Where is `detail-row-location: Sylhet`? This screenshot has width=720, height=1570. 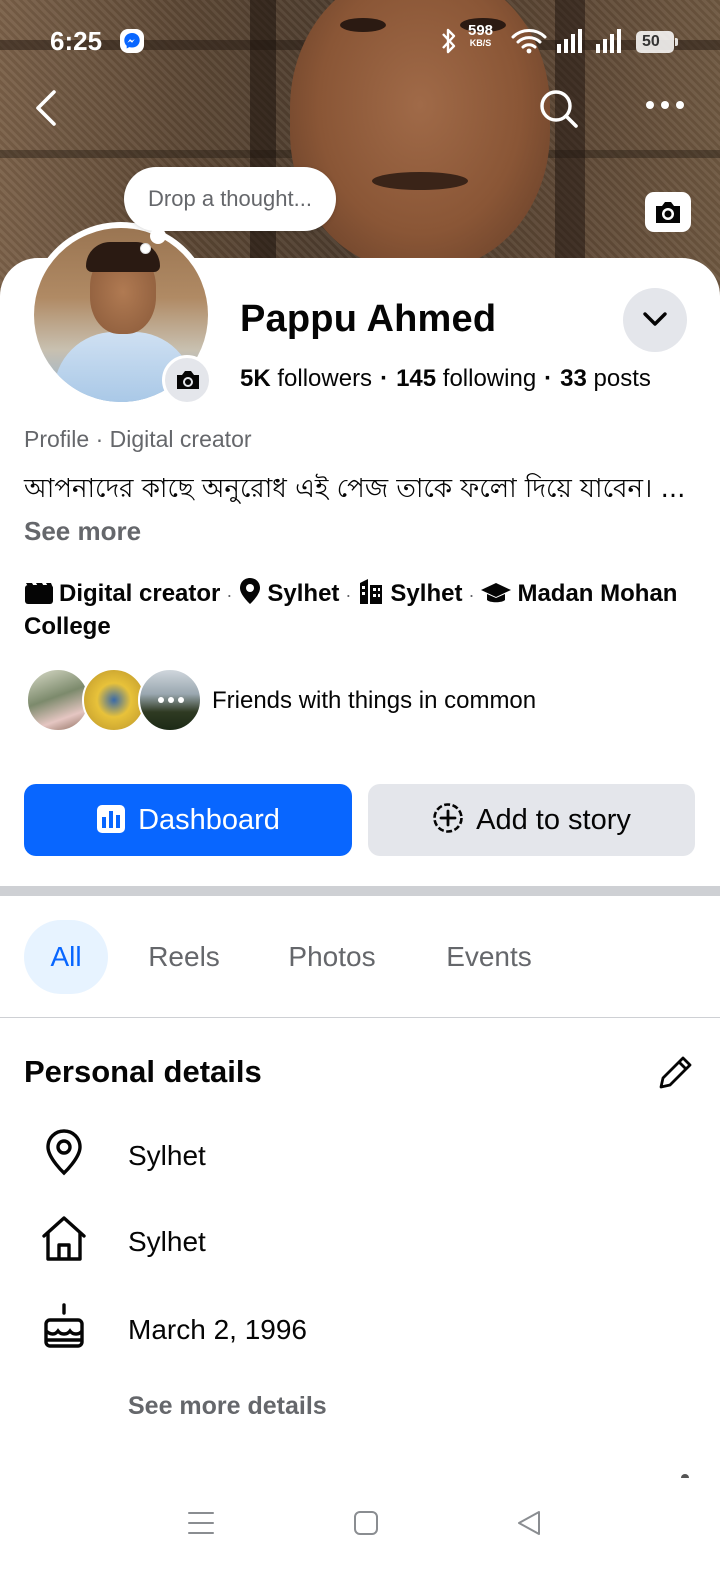
detail-row-location: Sylhet is located at coordinates (360, 1158).